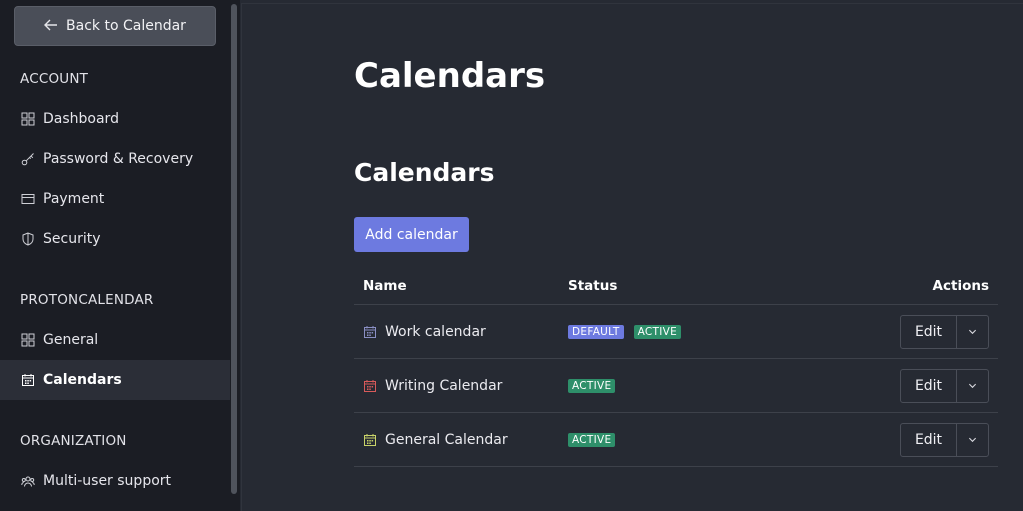  I want to click on back-to-calendar-label: Back to Calendar, so click(126, 26).